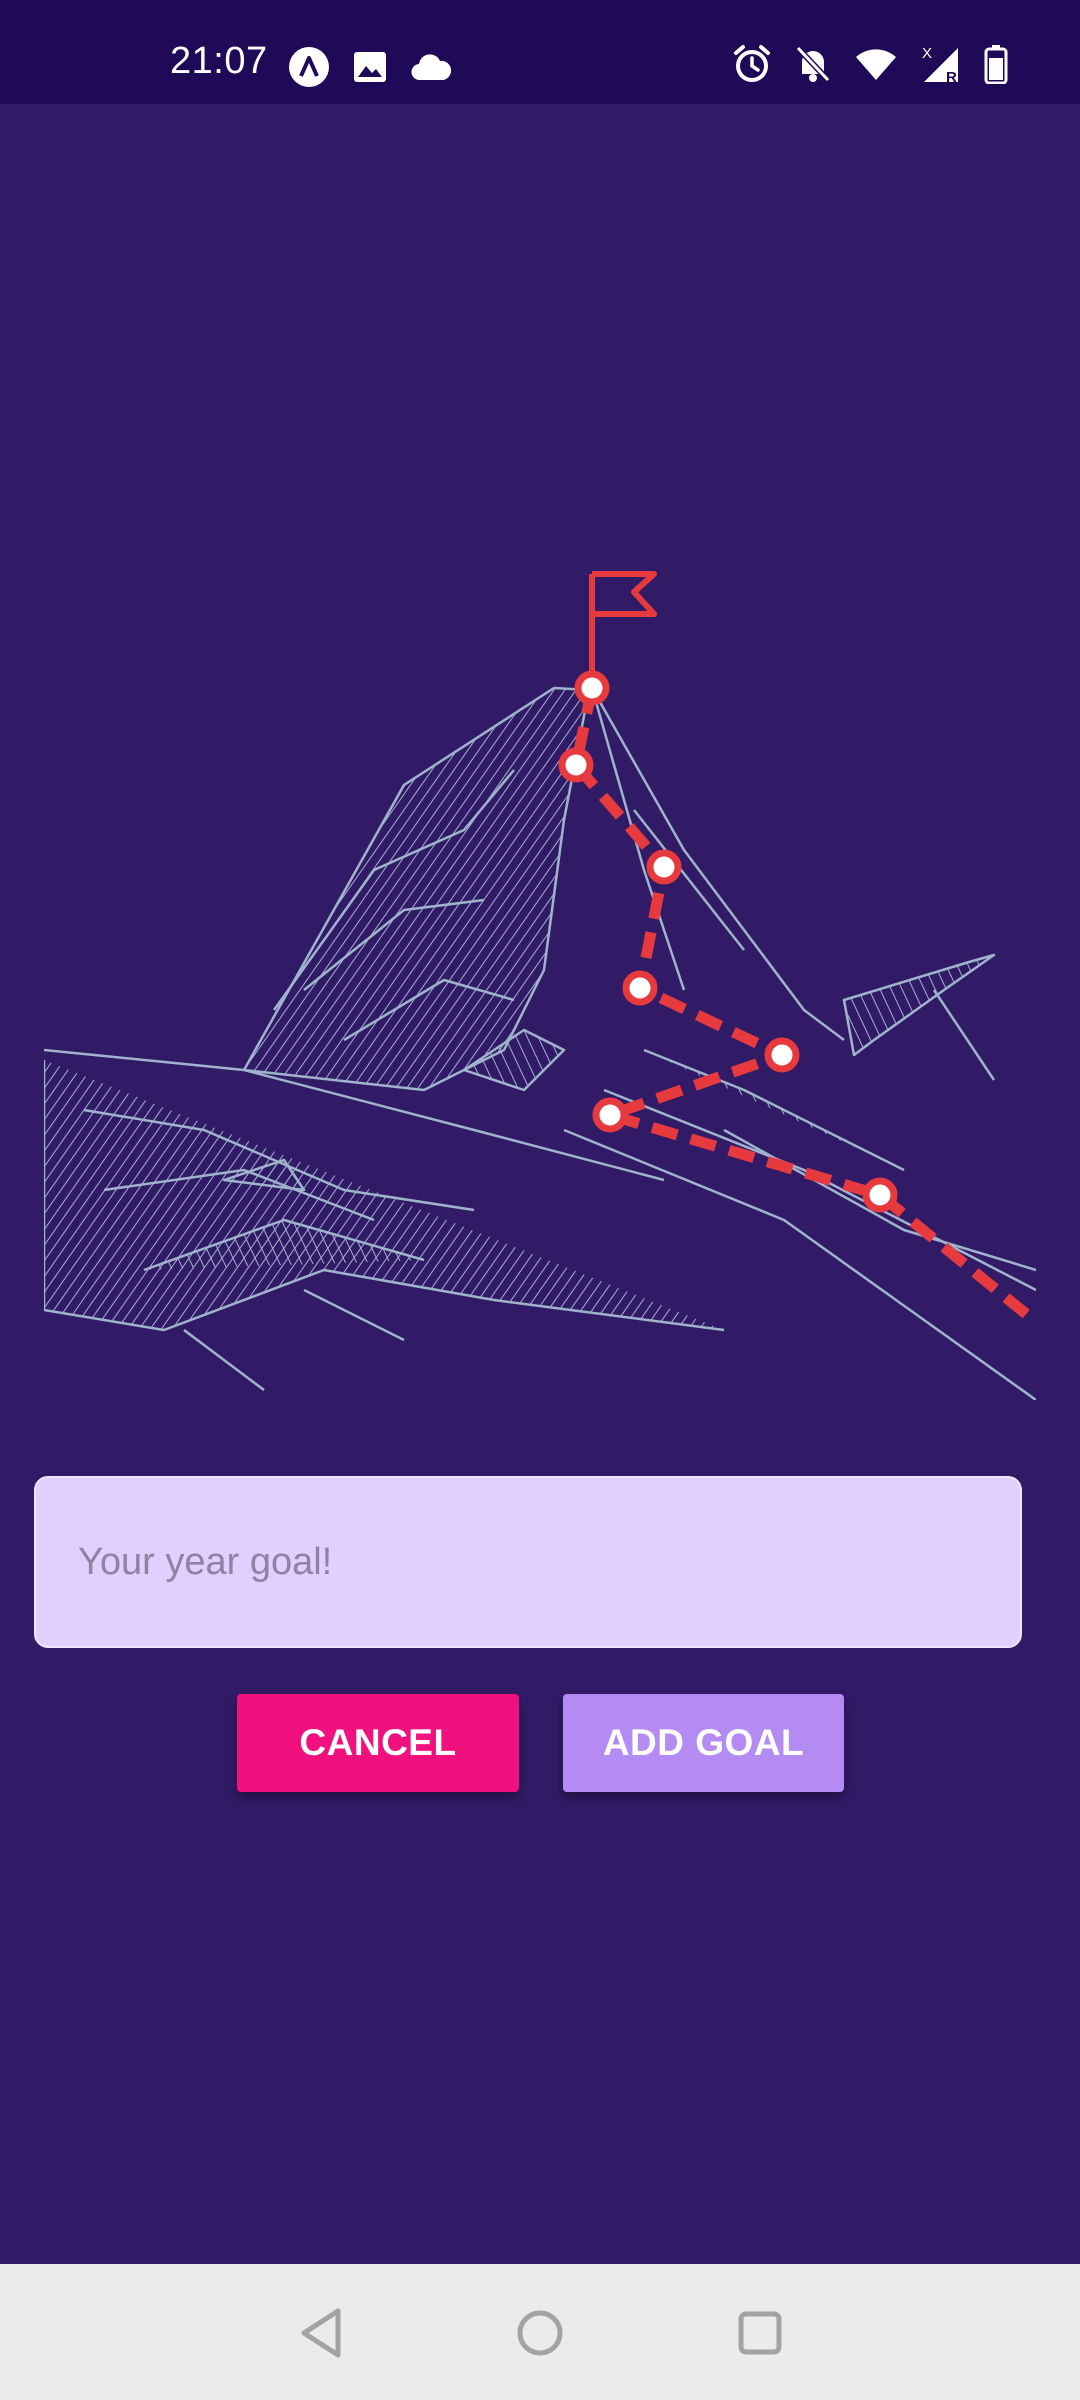  What do you see at coordinates (941, 64) in the screenshot?
I see `signal-icon: X R` at bounding box center [941, 64].